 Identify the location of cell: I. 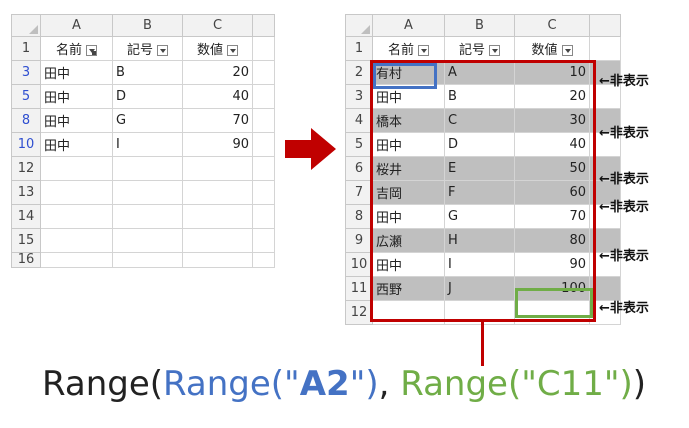
(147, 144).